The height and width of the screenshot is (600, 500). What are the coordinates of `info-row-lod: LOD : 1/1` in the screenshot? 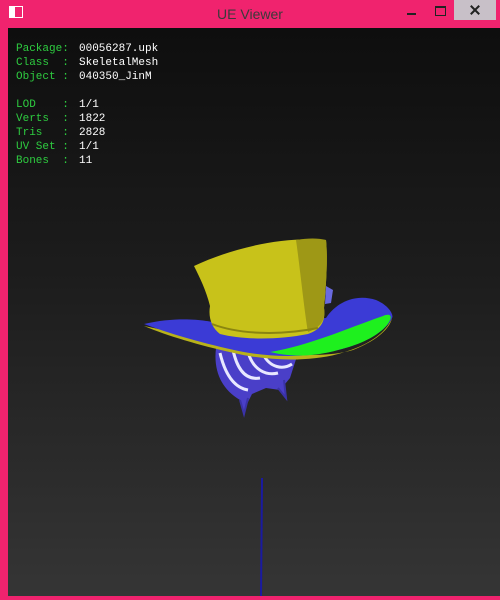 It's located at (87, 105).